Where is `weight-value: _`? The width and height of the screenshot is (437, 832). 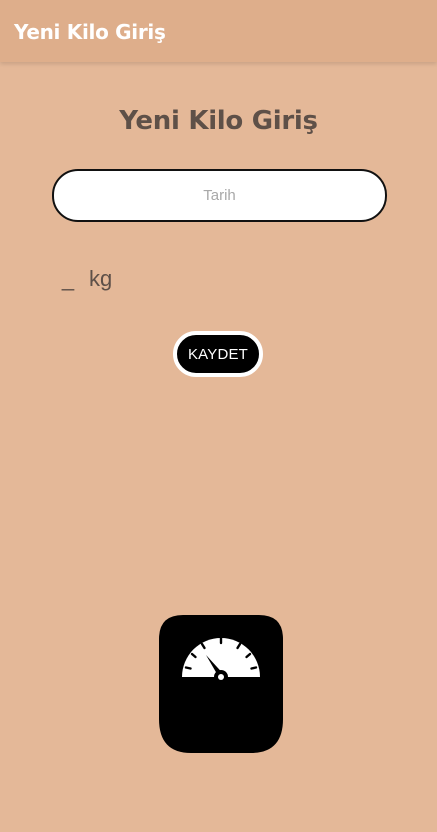 weight-value: _ is located at coordinates (68, 279).